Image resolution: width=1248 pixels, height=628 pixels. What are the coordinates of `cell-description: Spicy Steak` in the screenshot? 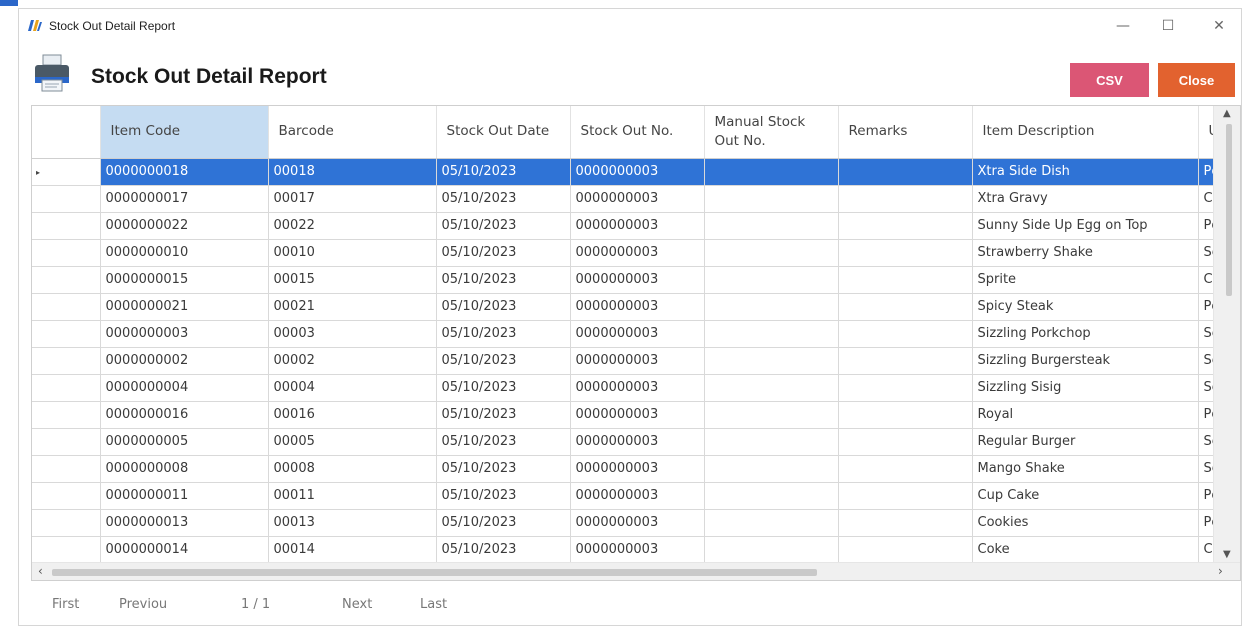 It's located at (1085, 307).